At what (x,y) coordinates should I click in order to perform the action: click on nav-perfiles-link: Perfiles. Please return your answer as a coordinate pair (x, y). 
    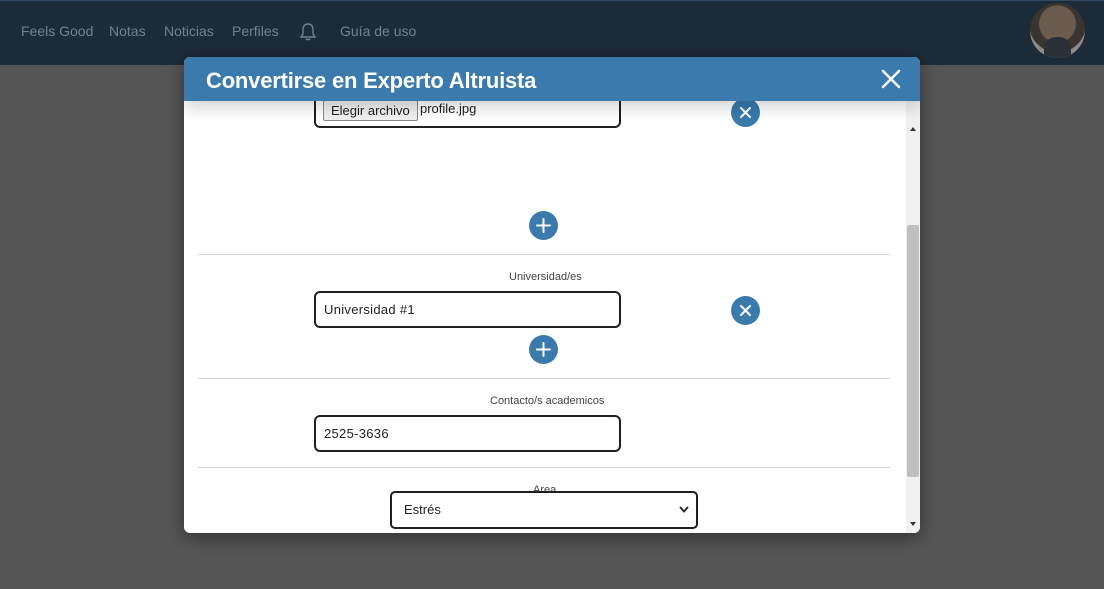
    Looking at the image, I should click on (255, 31).